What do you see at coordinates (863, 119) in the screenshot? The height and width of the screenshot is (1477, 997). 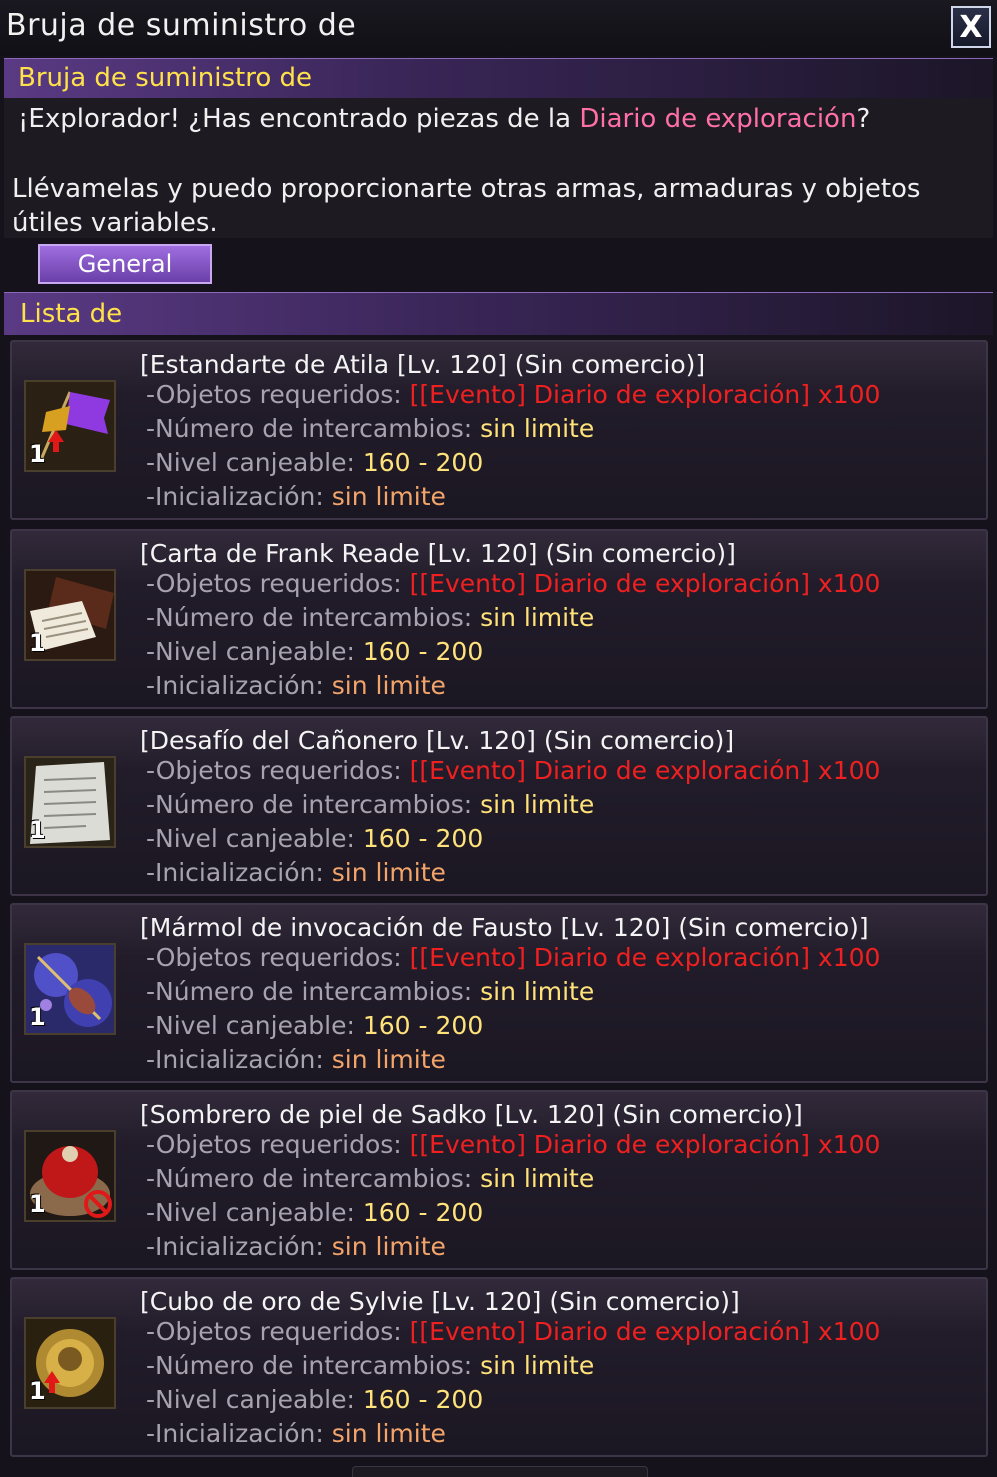 I see `dialog-text-post: ?` at bounding box center [863, 119].